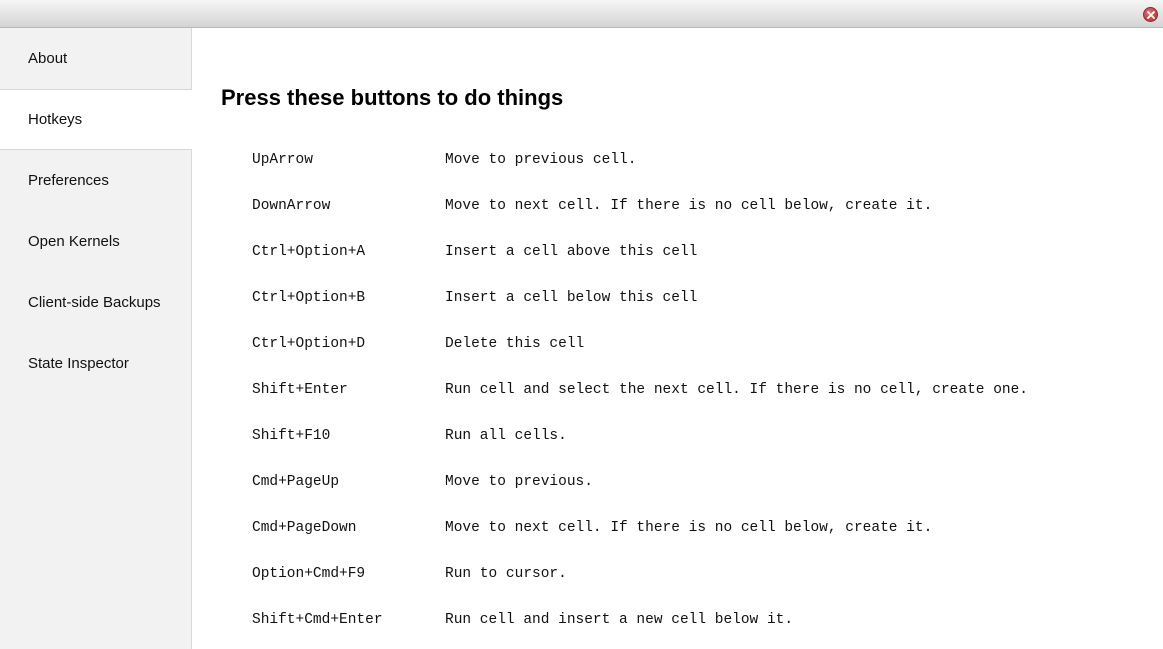 This screenshot has width=1163, height=649. Describe the element at coordinates (48, 58) in the screenshot. I see `sidebar-item-label: About` at that location.